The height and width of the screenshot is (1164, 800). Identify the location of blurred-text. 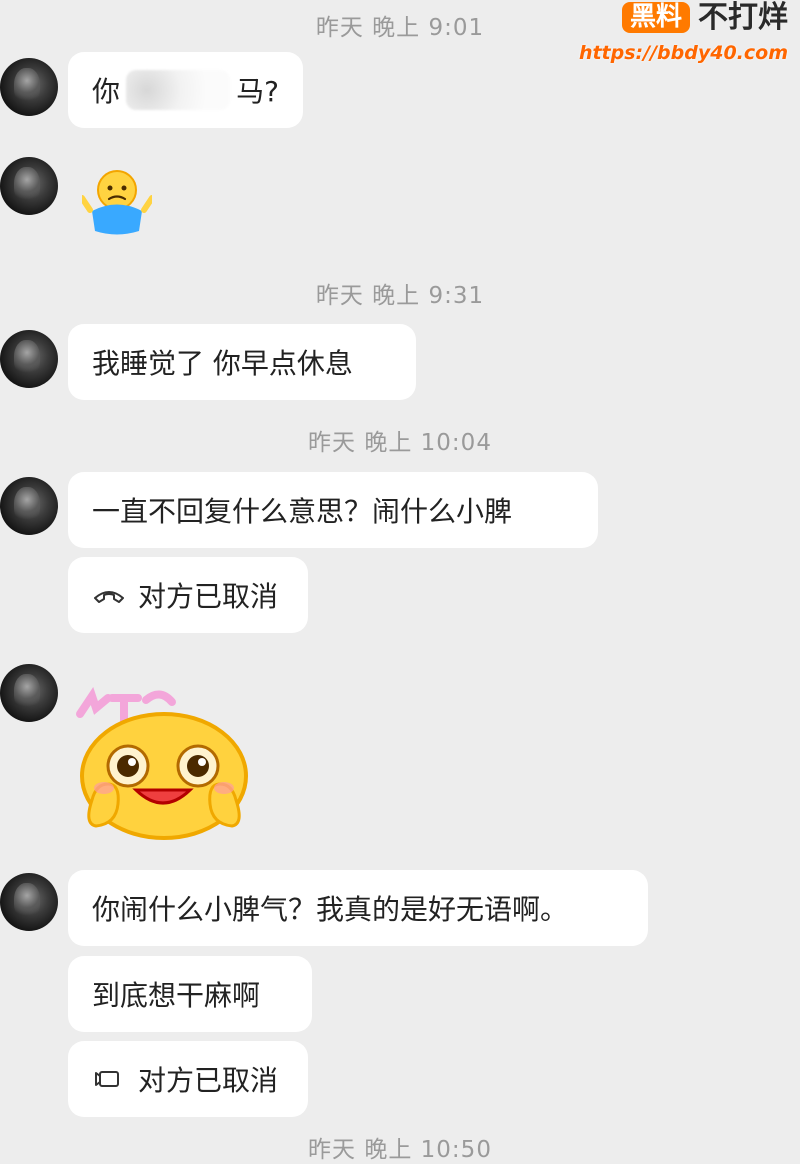
(178, 90).